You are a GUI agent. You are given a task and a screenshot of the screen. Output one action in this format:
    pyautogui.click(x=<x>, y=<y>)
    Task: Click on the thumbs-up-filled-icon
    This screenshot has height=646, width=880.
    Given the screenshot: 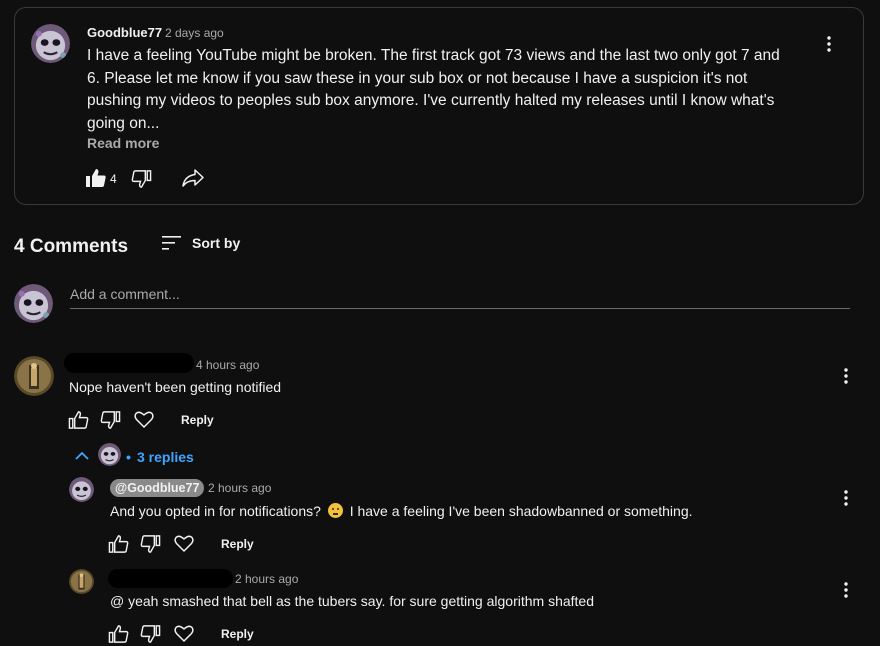 What is the action you would take?
    pyautogui.click(x=96, y=178)
    